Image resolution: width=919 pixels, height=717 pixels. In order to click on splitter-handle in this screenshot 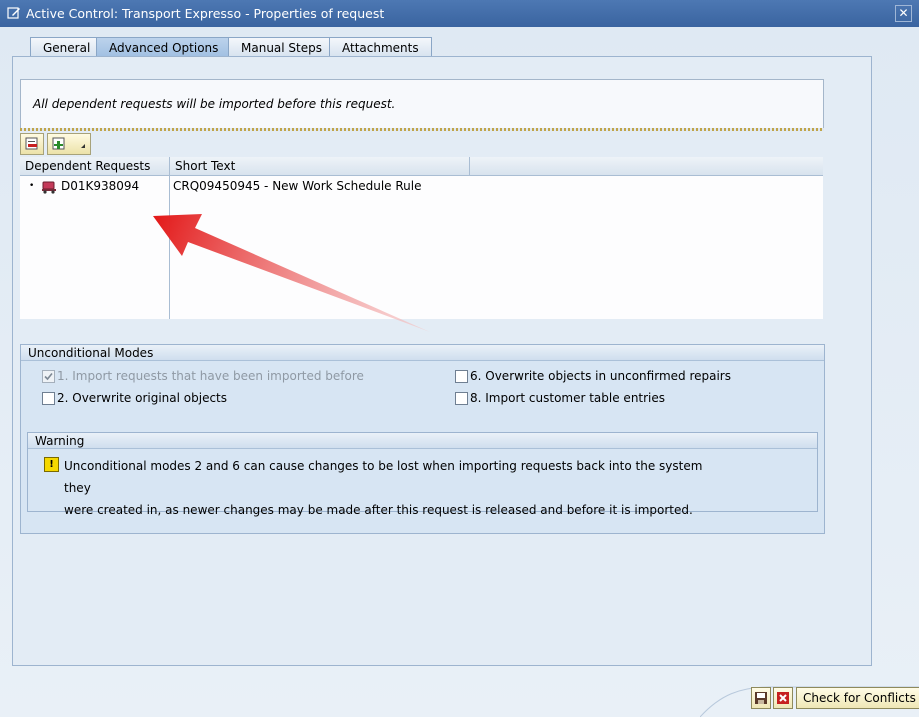, I will do `click(422, 129)`.